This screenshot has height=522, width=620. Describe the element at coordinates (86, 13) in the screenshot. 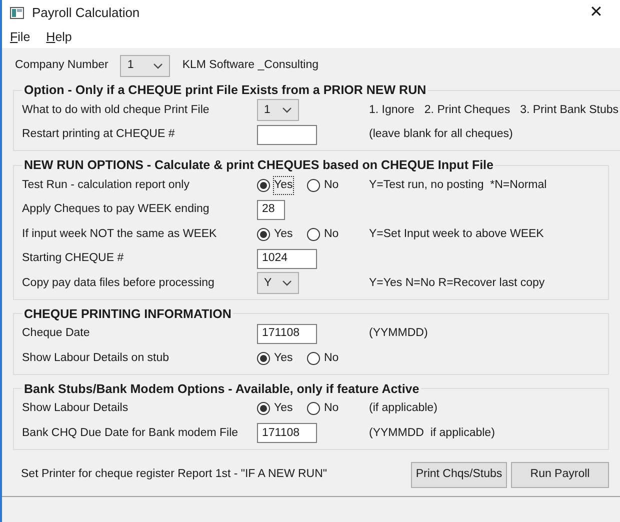

I see `window-title: Payroll Calculation` at that location.